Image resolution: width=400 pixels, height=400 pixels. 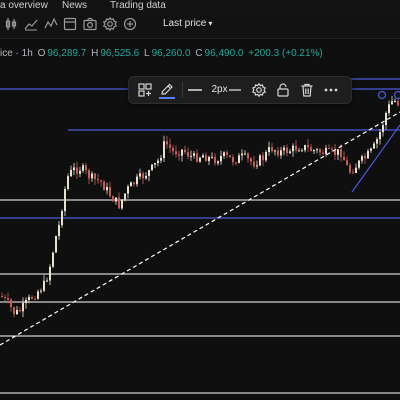 What do you see at coordinates (74, 5) in the screenshot?
I see `nav-tab-news: News` at bounding box center [74, 5].